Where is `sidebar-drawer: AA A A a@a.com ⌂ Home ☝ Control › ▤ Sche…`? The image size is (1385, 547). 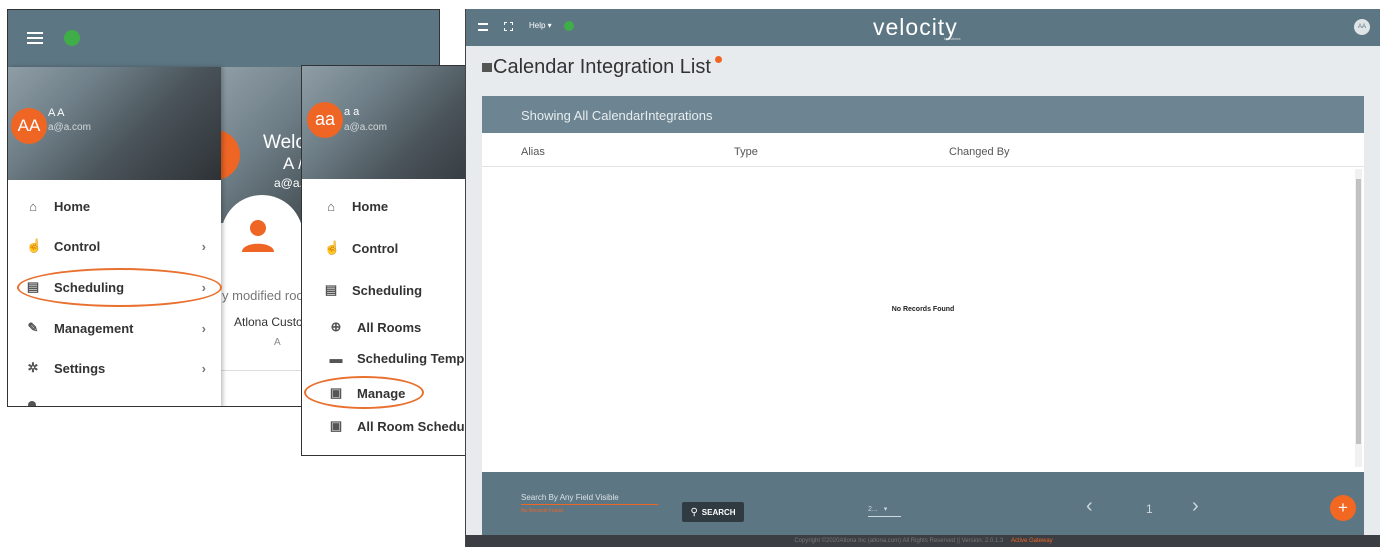
sidebar-drawer: AA A A a@a.com ⌂ Home ☝ Control › ▤ Sche… is located at coordinates (114, 236).